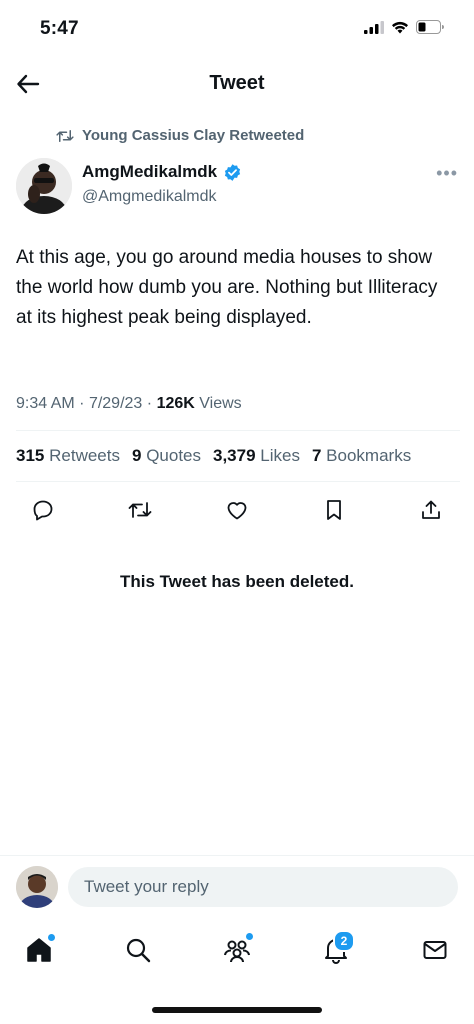  What do you see at coordinates (193, 135) in the screenshot?
I see `retweeted-by-text: Young Cassius Clay Retweeted` at bounding box center [193, 135].